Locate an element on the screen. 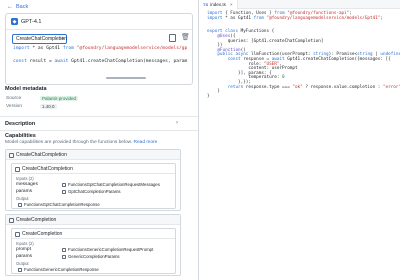 The height and width of the screenshot is (280, 400). param-name: prompt is located at coordinates (23, 249).